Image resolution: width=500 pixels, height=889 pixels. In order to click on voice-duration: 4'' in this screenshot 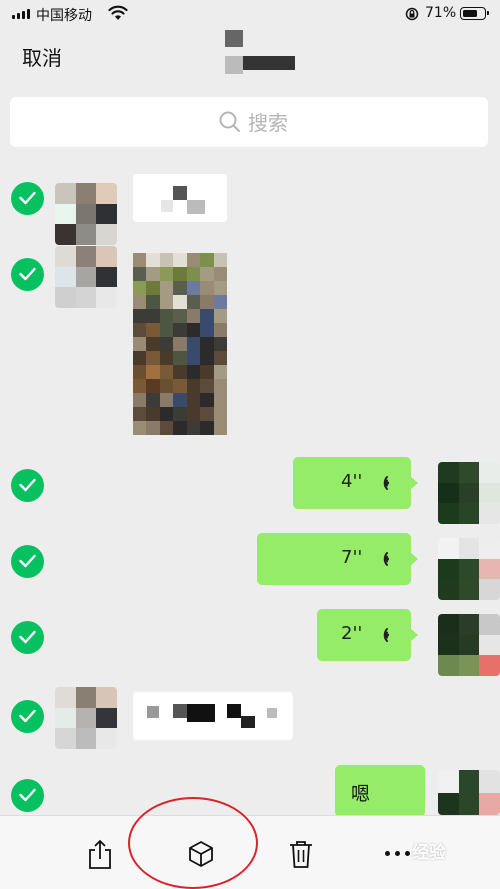, I will do `click(352, 481)`.